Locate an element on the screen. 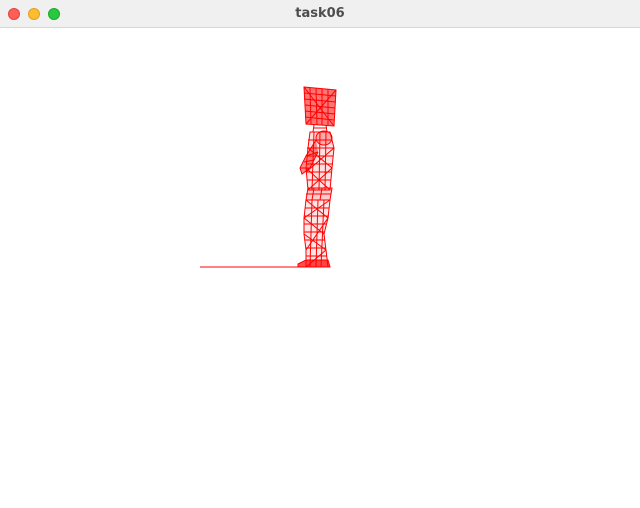 Image resolution: width=640 pixels, height=508 pixels. hips-wireframe is located at coordinates (319, 194).